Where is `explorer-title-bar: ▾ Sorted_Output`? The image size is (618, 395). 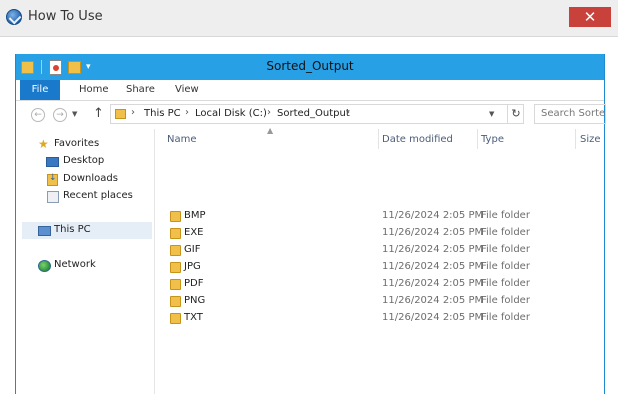 explorer-title-bar: ▾ Sorted_Output is located at coordinates (310, 67).